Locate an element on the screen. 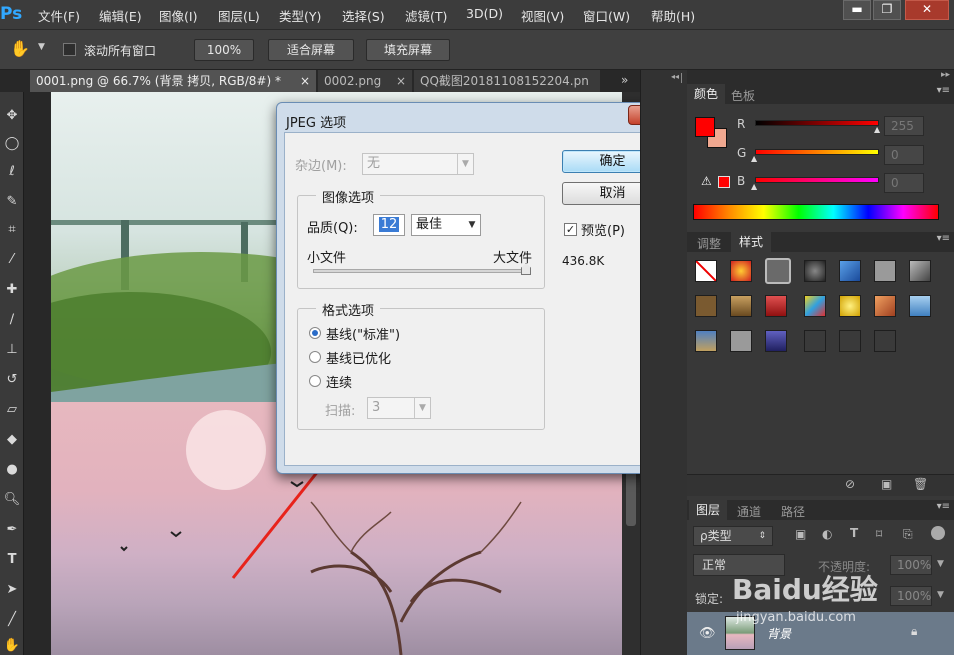 The image size is (954, 655). r-slider-thumb: ▲ is located at coordinates (877, 129).